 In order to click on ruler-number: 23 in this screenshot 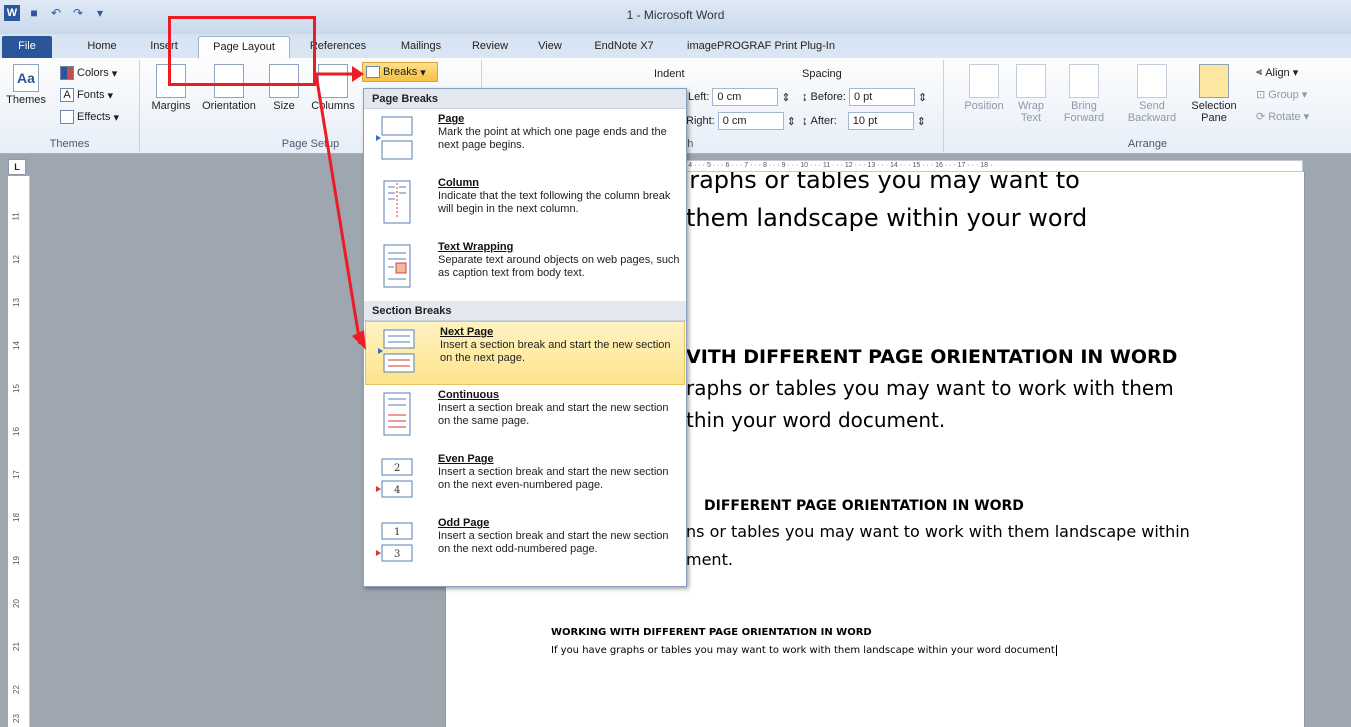, I will do `click(16, 718)`.